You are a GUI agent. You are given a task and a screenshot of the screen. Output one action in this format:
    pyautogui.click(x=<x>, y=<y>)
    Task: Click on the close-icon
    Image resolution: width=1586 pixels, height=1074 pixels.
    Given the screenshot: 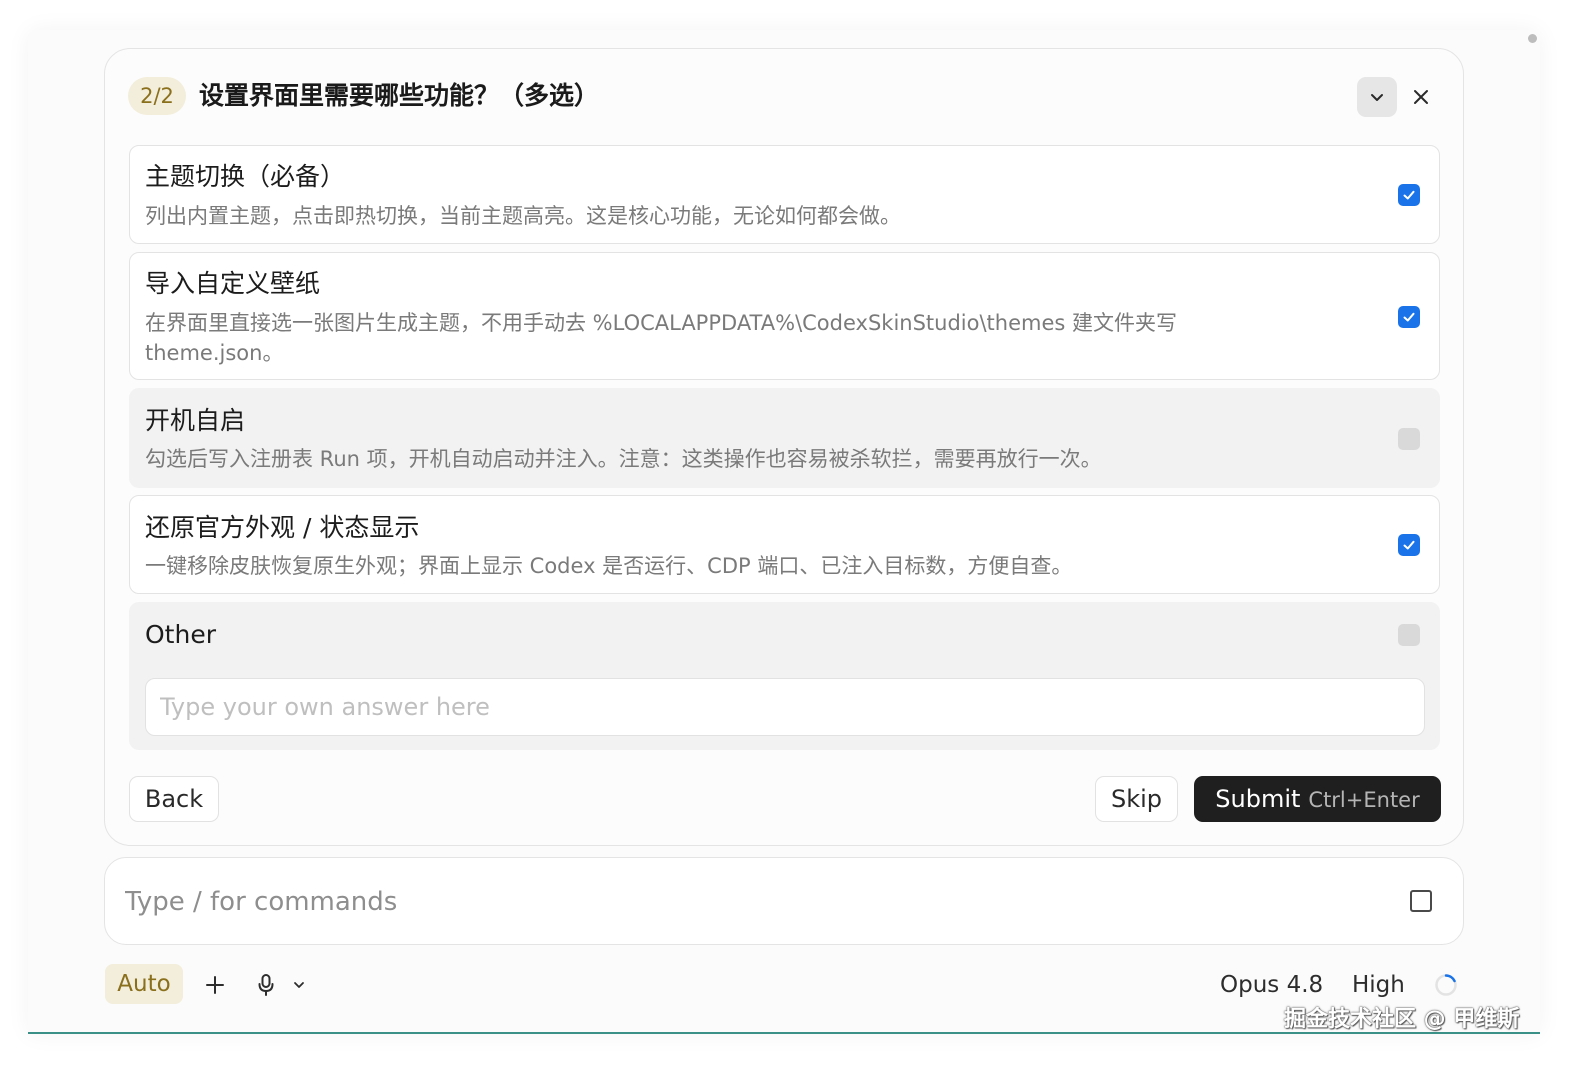 What is the action you would take?
    pyautogui.click(x=1421, y=97)
    